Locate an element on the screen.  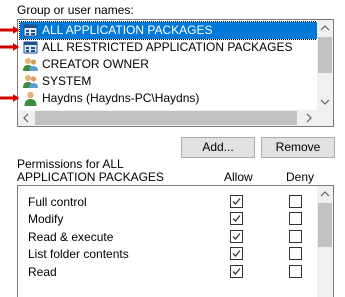
scroll-left-arrow-icon is located at coordinates (26, 118).